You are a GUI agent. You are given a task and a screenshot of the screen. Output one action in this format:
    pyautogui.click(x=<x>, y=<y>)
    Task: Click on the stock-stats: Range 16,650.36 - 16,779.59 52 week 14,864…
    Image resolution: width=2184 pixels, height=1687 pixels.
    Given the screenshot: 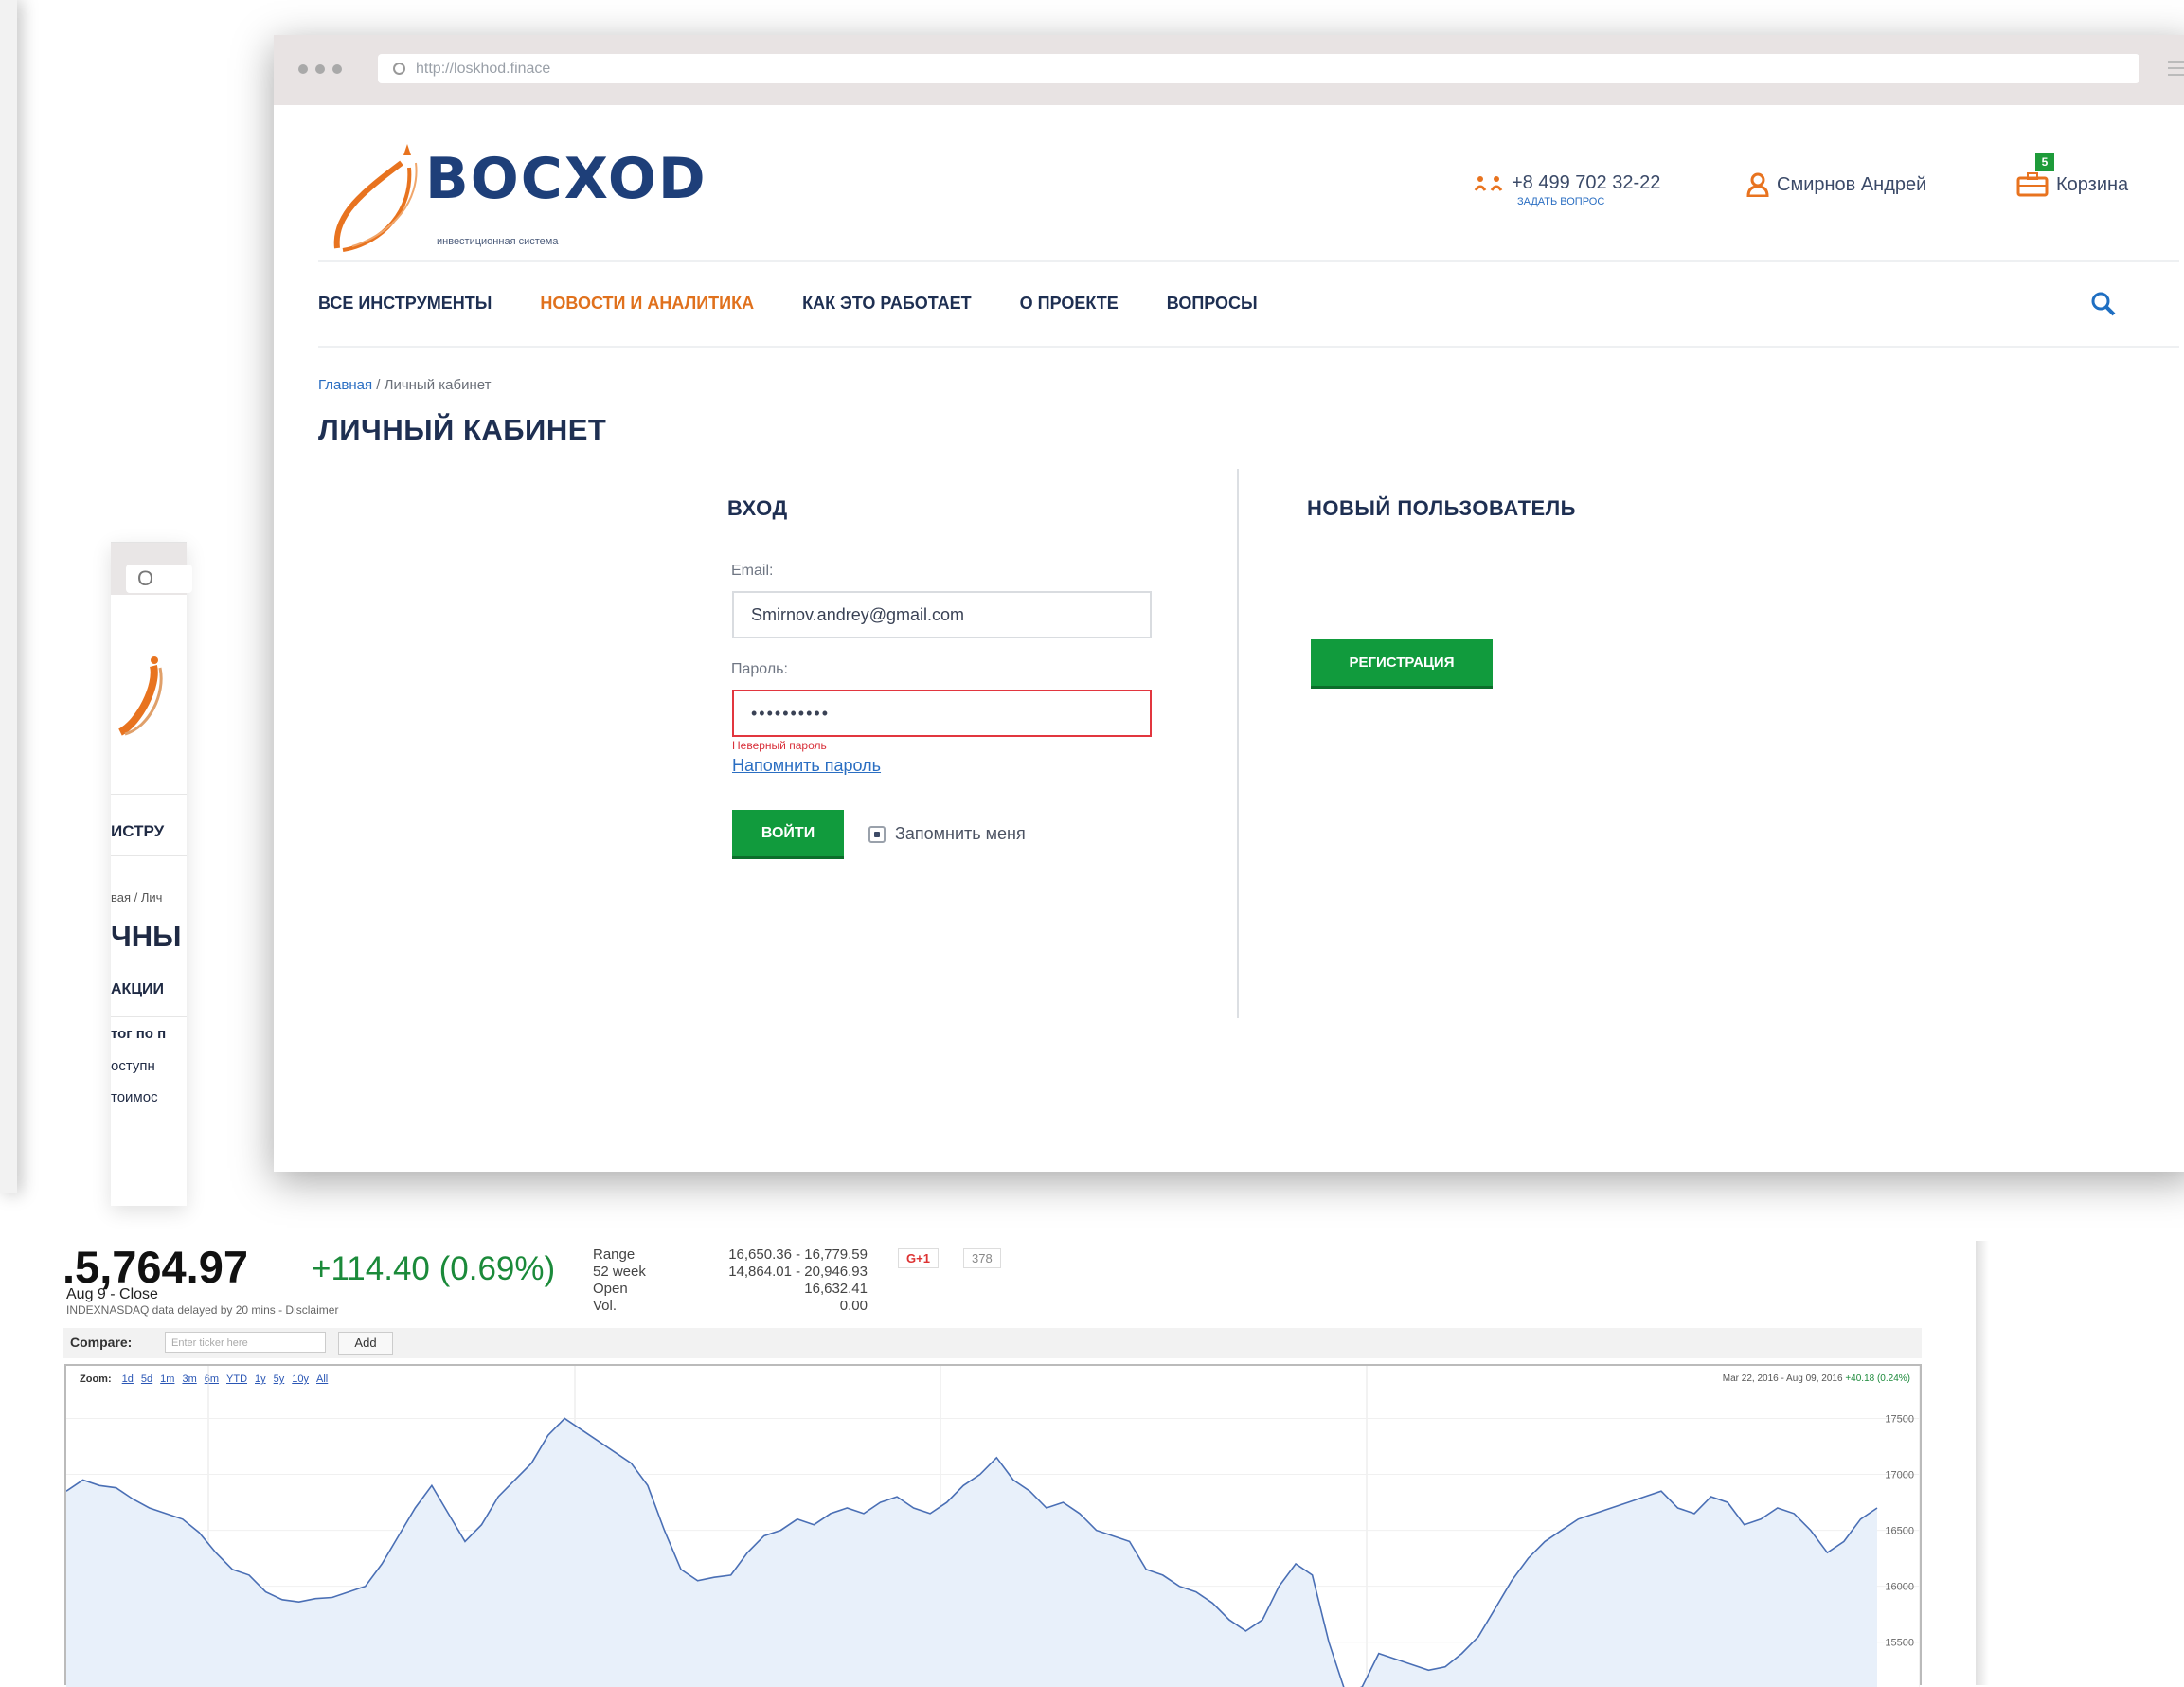 What is the action you would take?
    pyautogui.click(x=730, y=1281)
    